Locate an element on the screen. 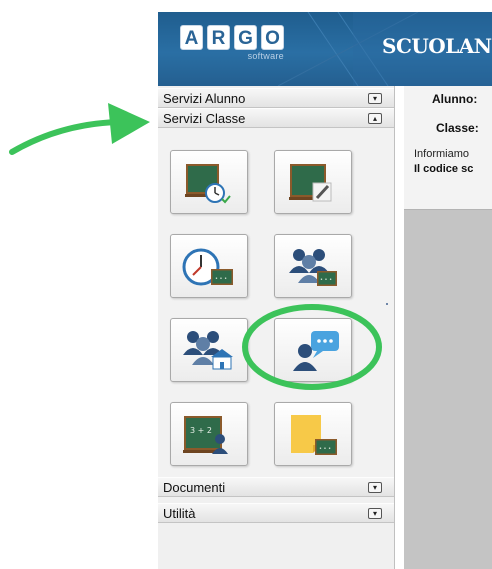 The width and height of the screenshot is (492, 569). group-school-icon is located at coordinates (208, 350).